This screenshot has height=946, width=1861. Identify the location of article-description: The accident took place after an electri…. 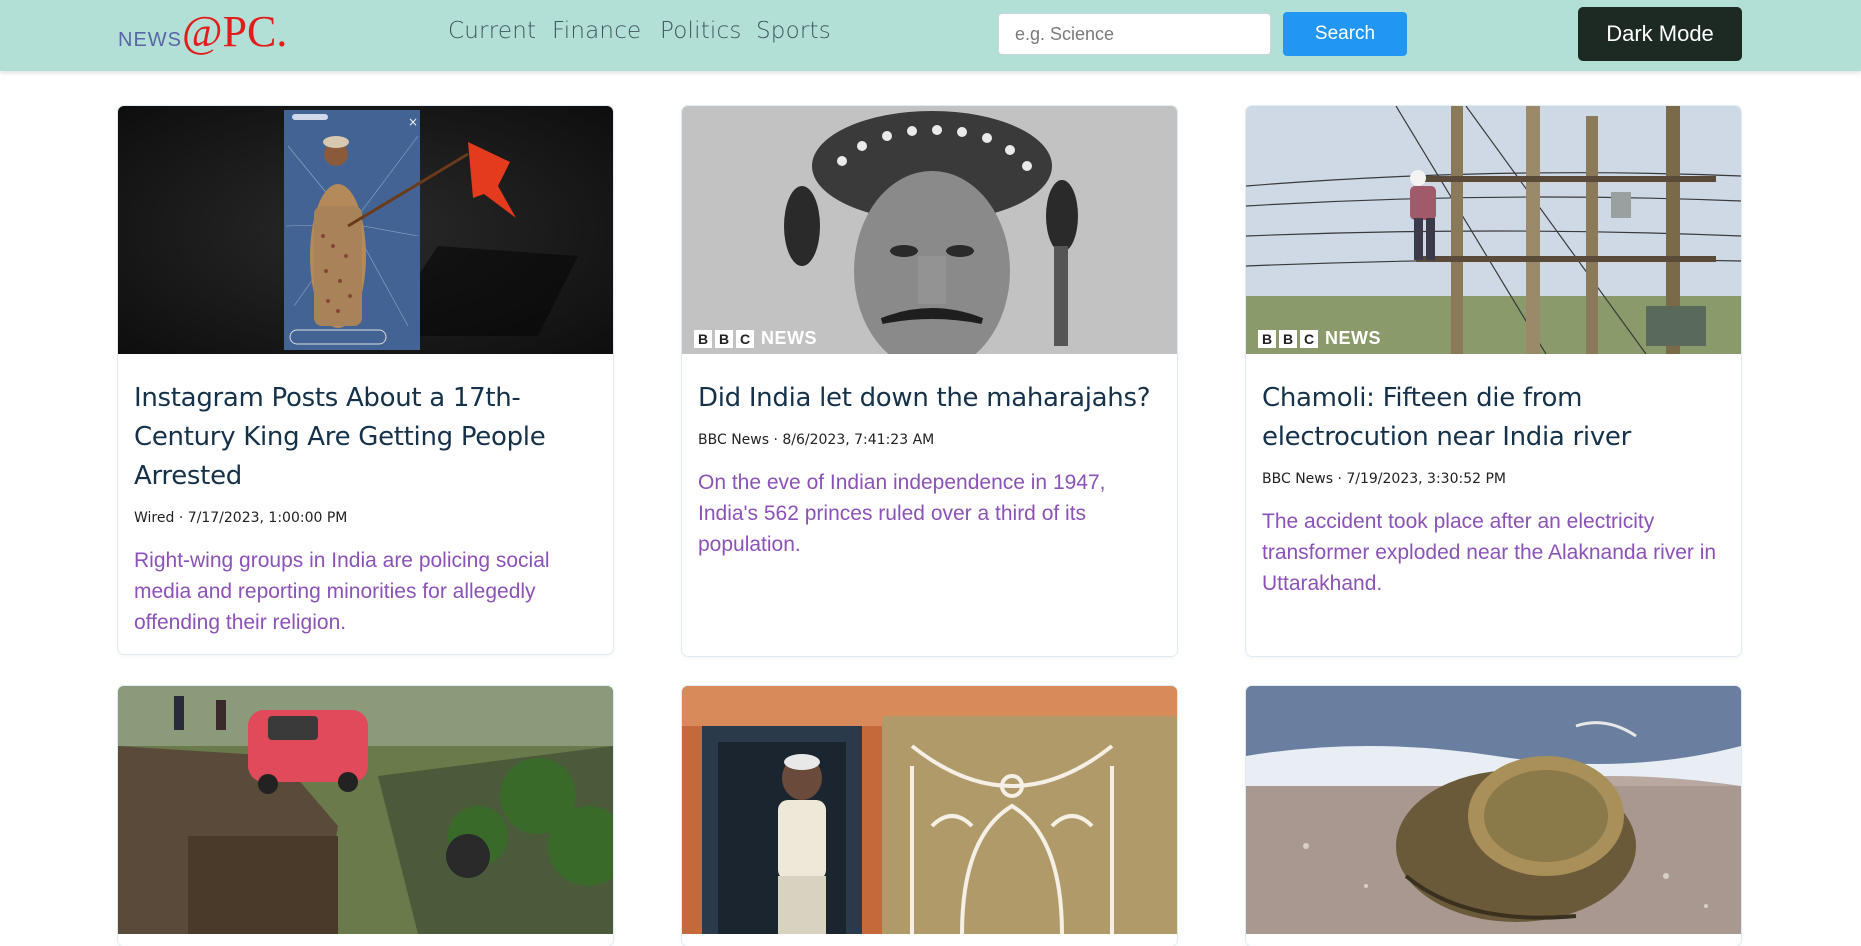
(1489, 552).